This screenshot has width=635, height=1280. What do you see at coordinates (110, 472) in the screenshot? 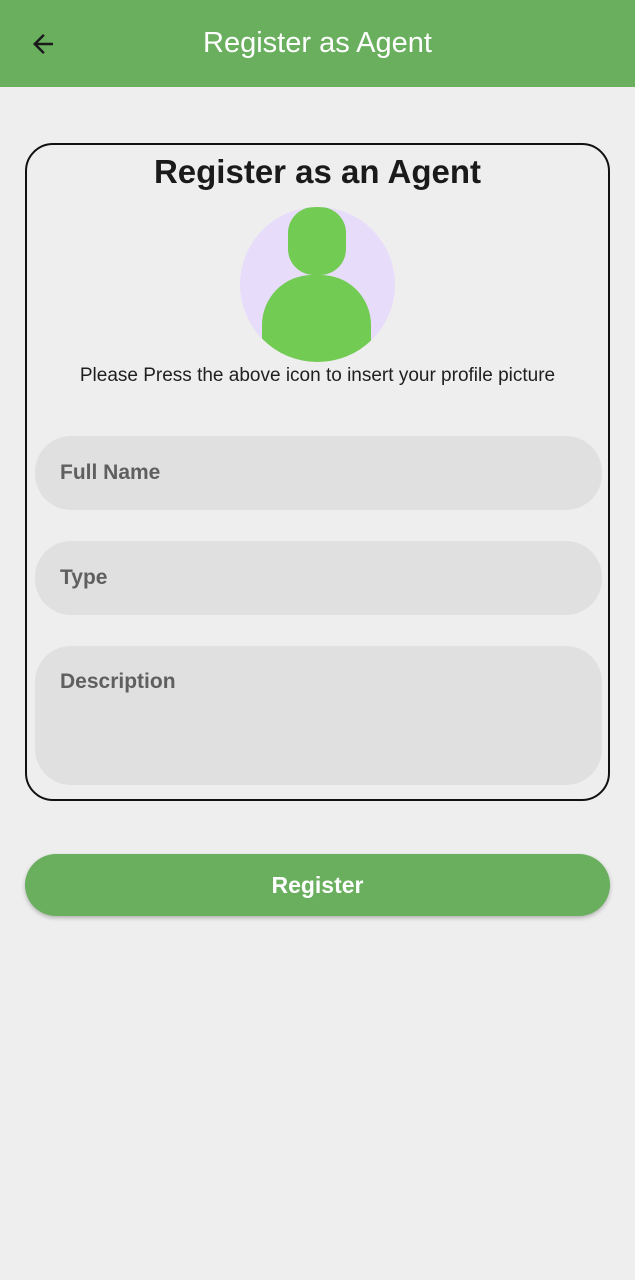
I see `full-name-placeholder: Full Name` at bounding box center [110, 472].